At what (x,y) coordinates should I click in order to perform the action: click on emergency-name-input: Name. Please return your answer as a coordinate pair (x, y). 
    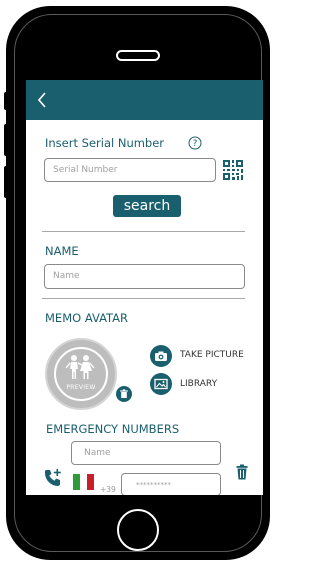
    Looking at the image, I should click on (146, 453).